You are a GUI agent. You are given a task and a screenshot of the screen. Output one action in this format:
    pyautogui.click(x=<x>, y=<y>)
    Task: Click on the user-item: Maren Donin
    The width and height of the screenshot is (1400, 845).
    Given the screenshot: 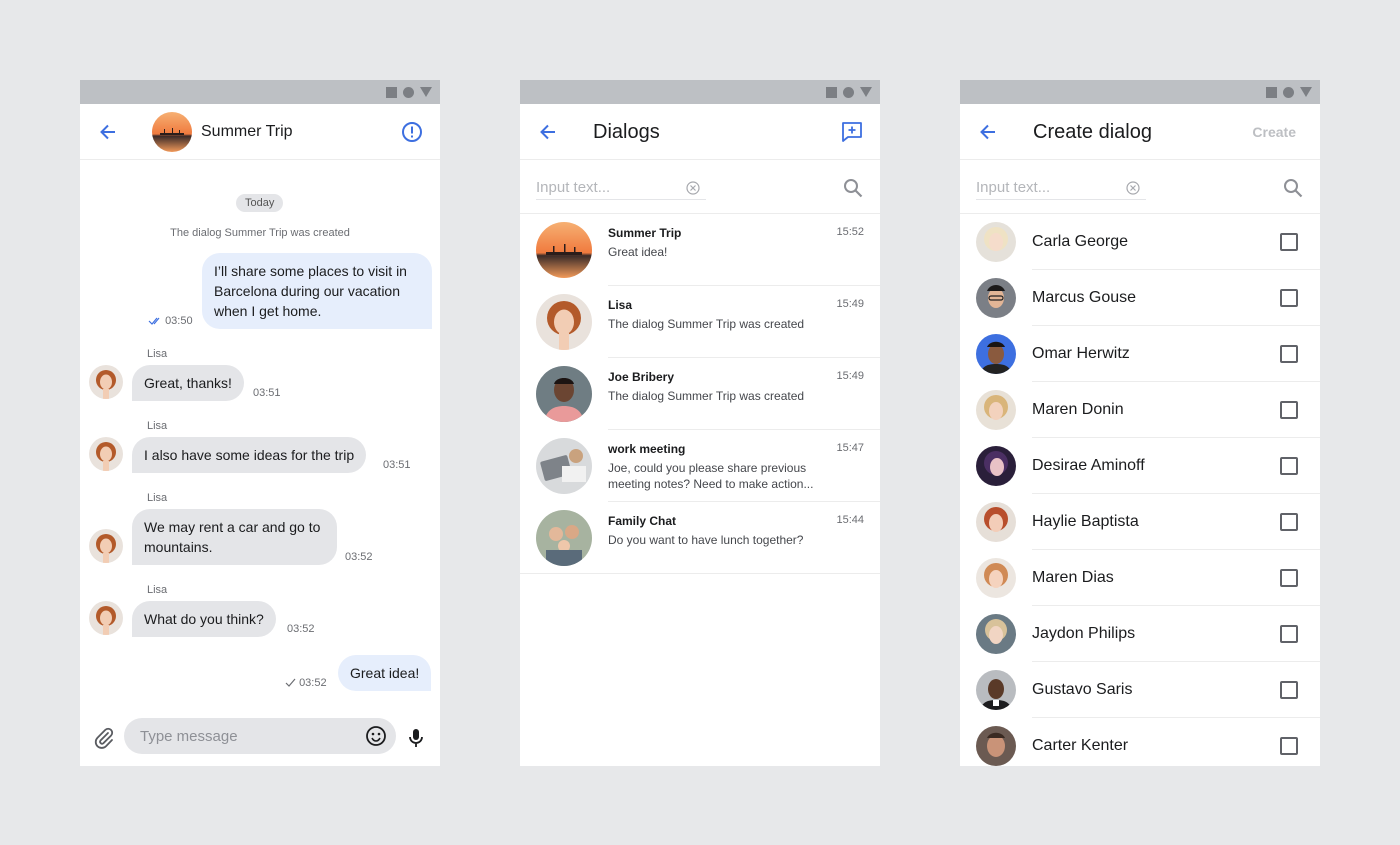 What is the action you would take?
    pyautogui.click(x=1140, y=410)
    